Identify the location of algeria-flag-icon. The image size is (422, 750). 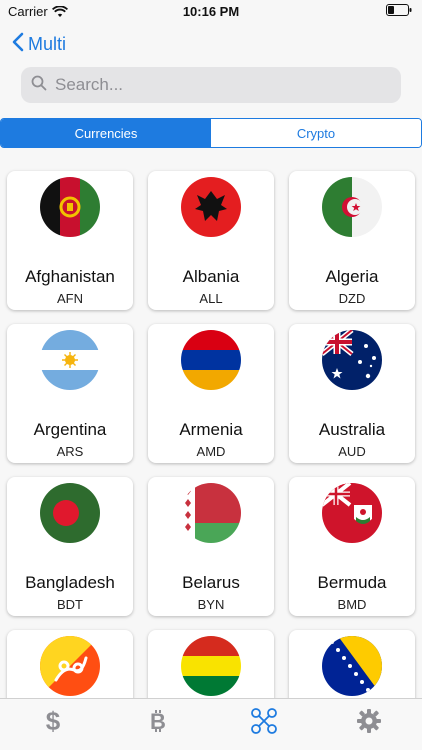
(352, 207).